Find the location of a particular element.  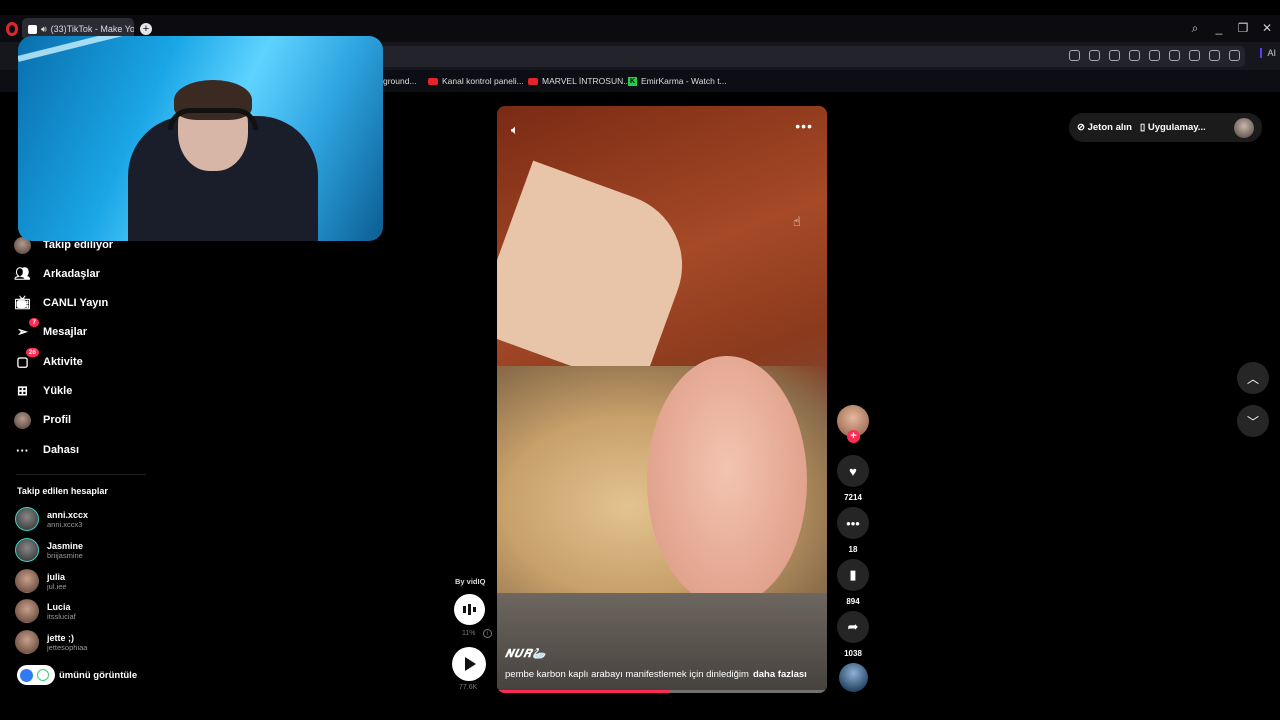

like-button: ♥ is located at coordinates (853, 471).